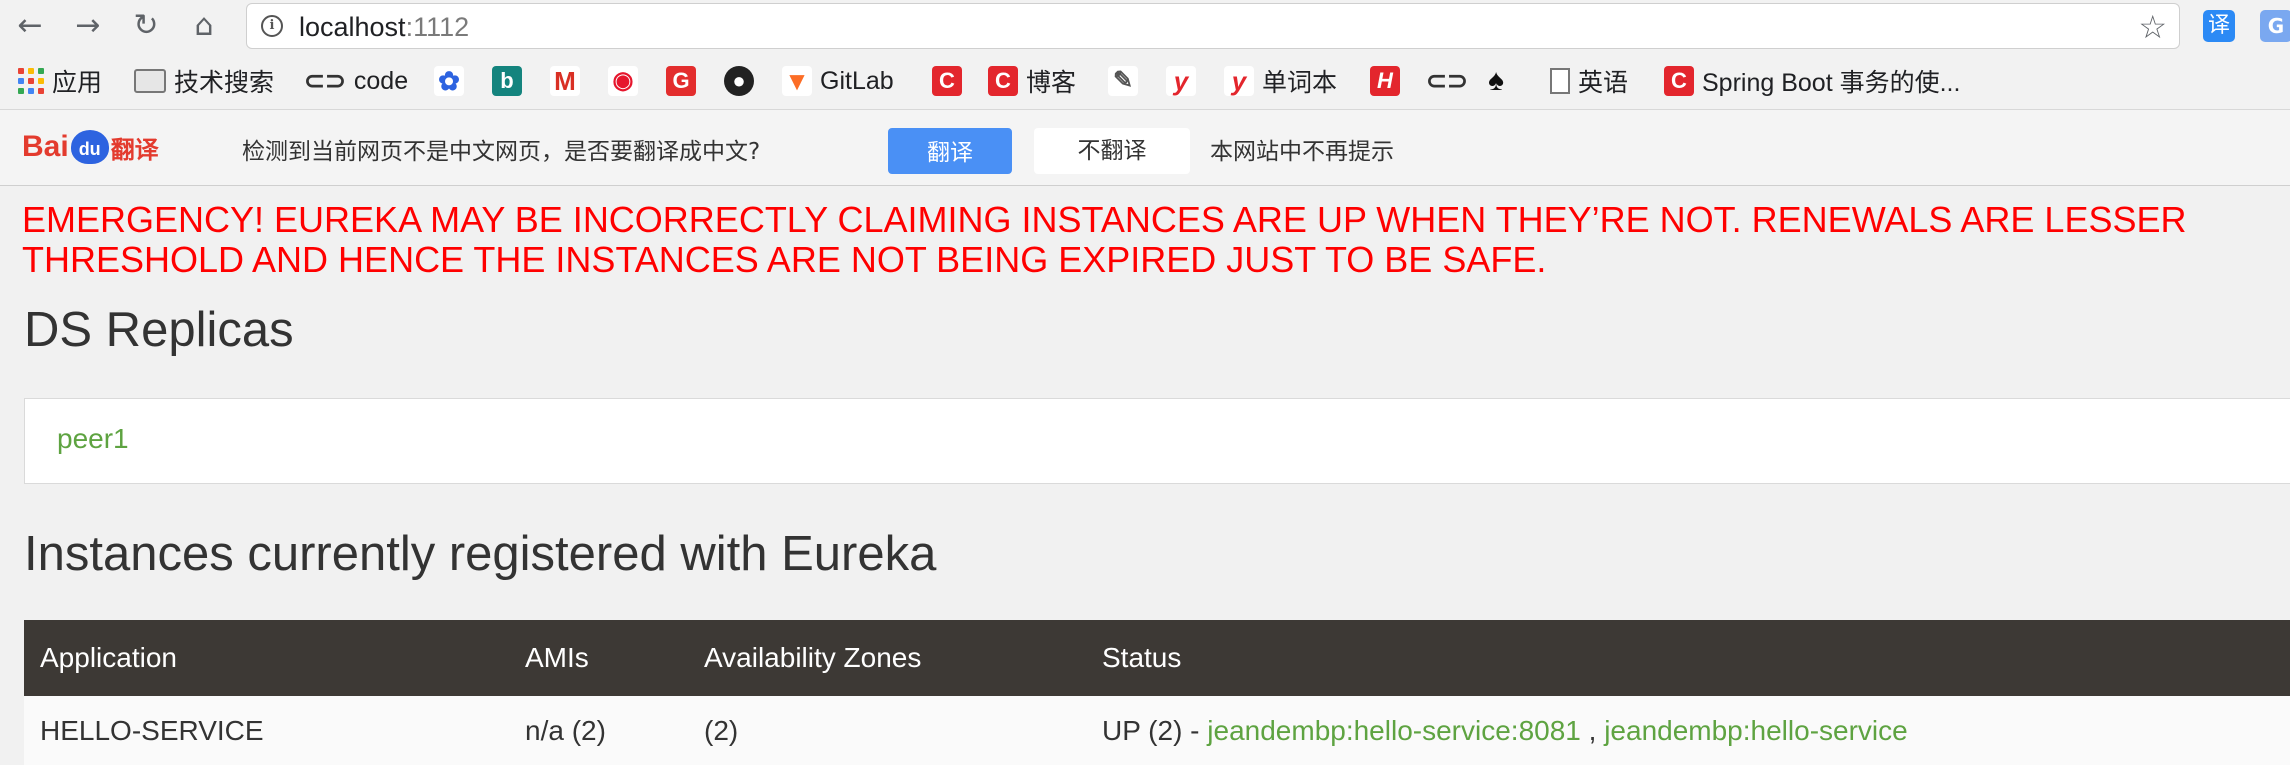 The image size is (2290, 765). What do you see at coordinates (598, 730) in the screenshot?
I see `cell-amis: n/a (2)` at bounding box center [598, 730].